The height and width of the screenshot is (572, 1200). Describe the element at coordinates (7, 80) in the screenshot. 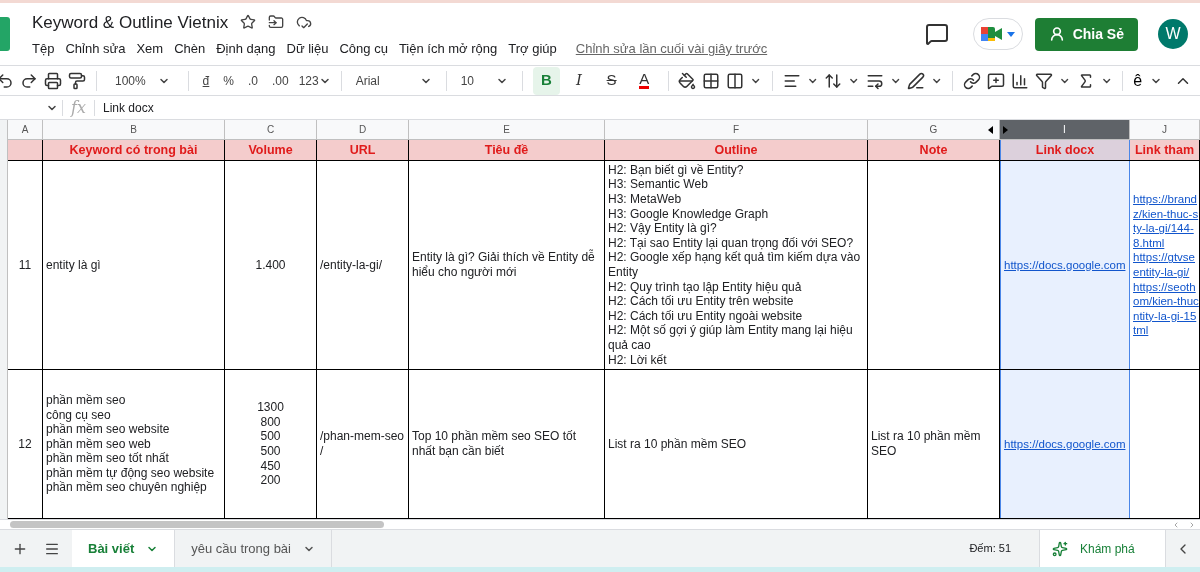

I see `undo-icon` at that location.